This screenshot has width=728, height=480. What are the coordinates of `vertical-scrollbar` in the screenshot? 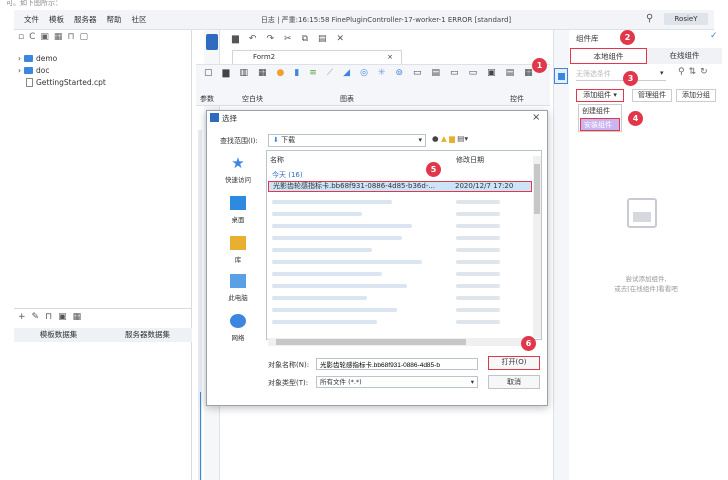 It's located at (537, 247).